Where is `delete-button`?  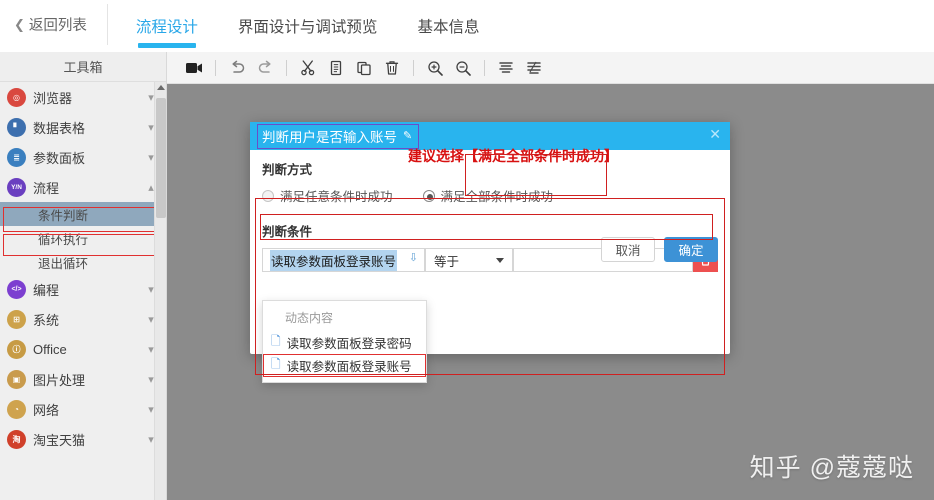
delete-button is located at coordinates (392, 68).